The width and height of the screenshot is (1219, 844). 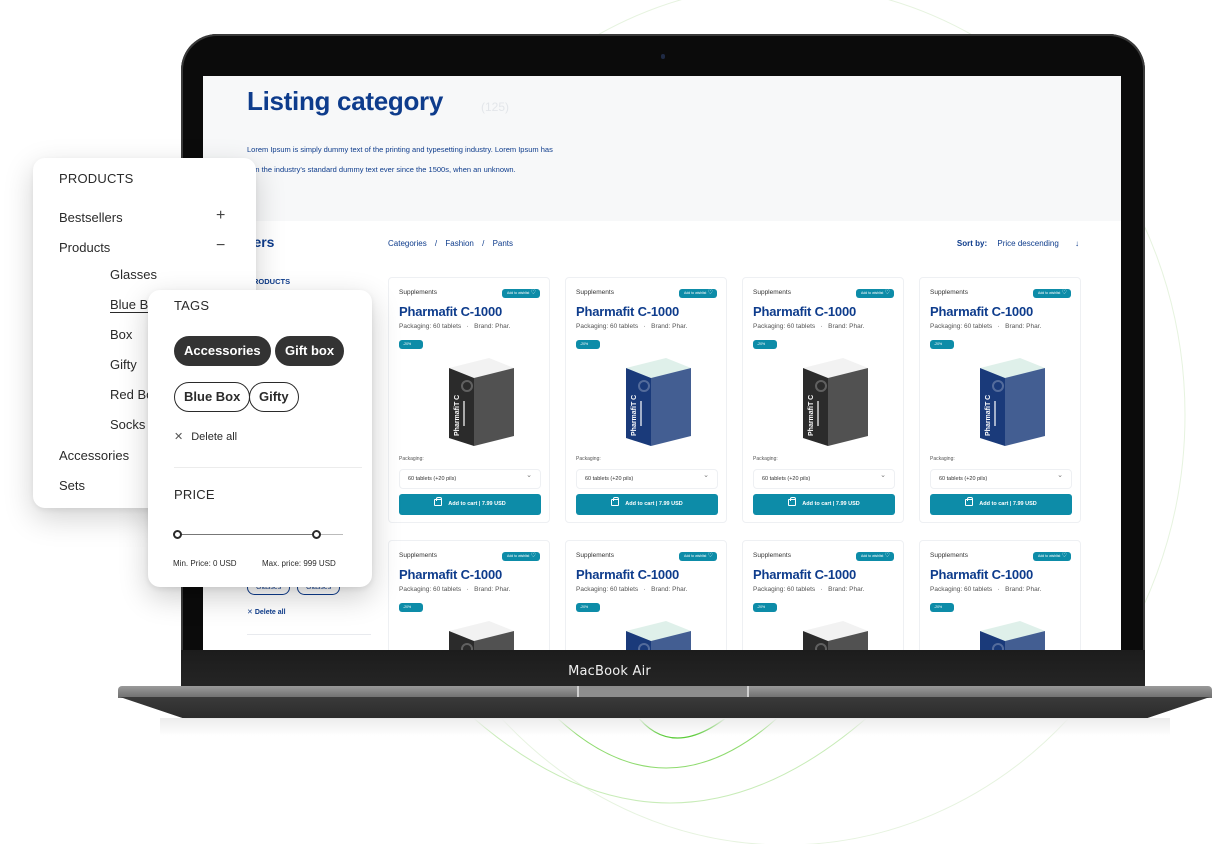 I want to click on breadcrumb-item: Categories, so click(x=407, y=243).